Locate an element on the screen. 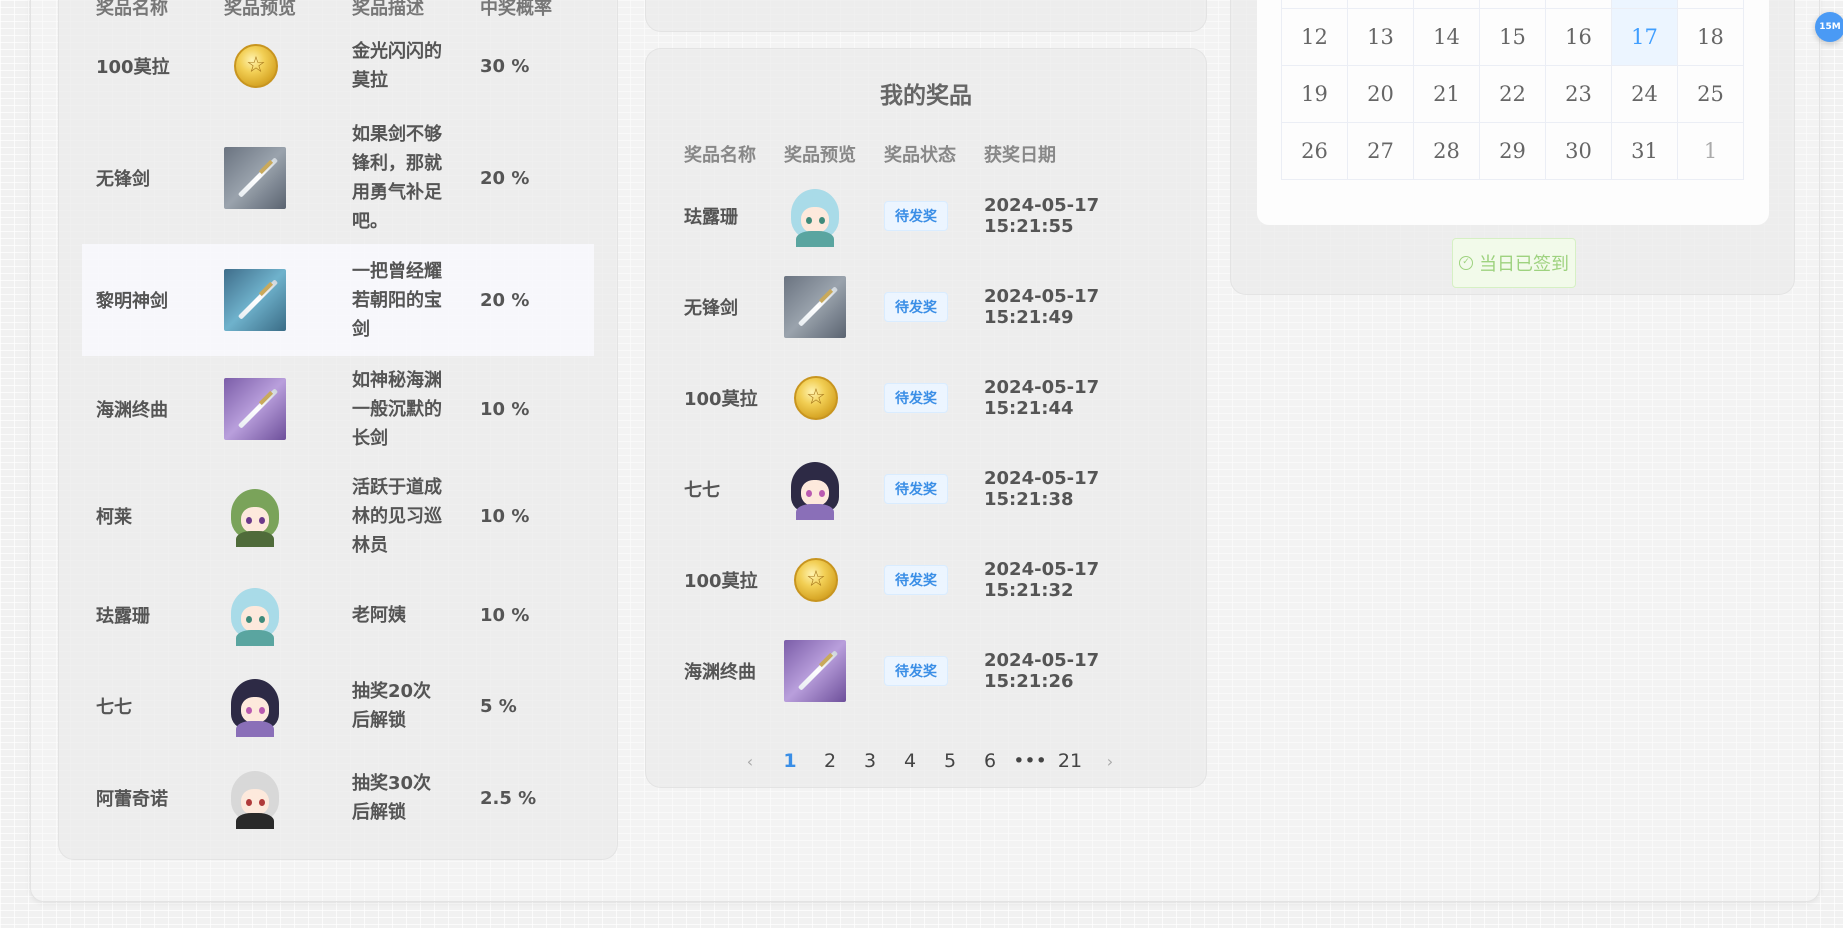 This screenshot has width=1843, height=928. prize-name: 七七 is located at coordinates (114, 707).